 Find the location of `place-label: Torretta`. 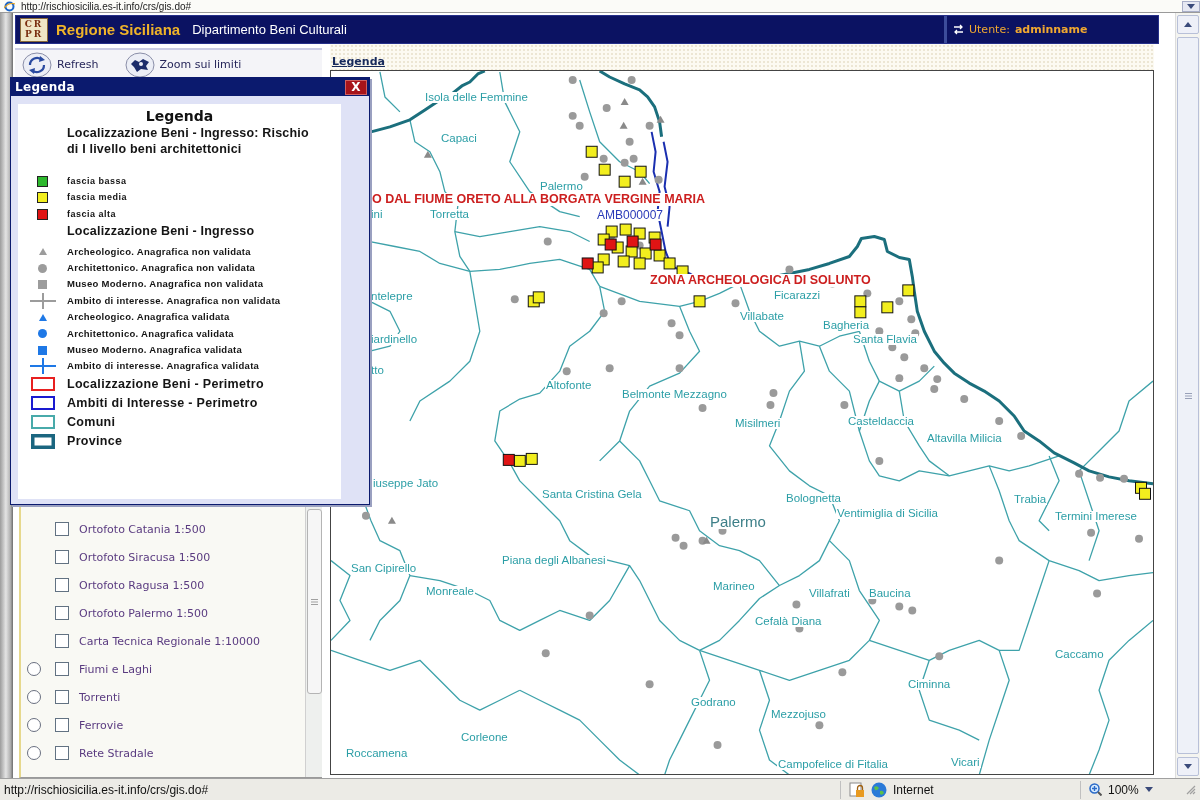

place-label: Torretta is located at coordinates (449, 214).